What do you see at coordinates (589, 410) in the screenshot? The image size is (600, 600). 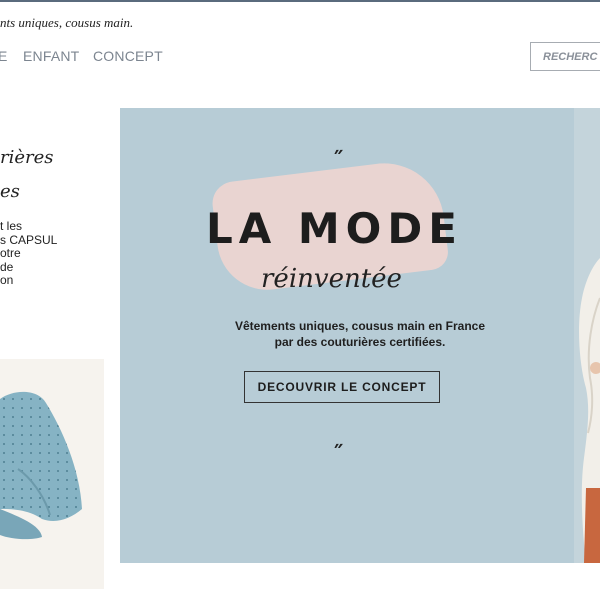 I see `model-figure` at bounding box center [589, 410].